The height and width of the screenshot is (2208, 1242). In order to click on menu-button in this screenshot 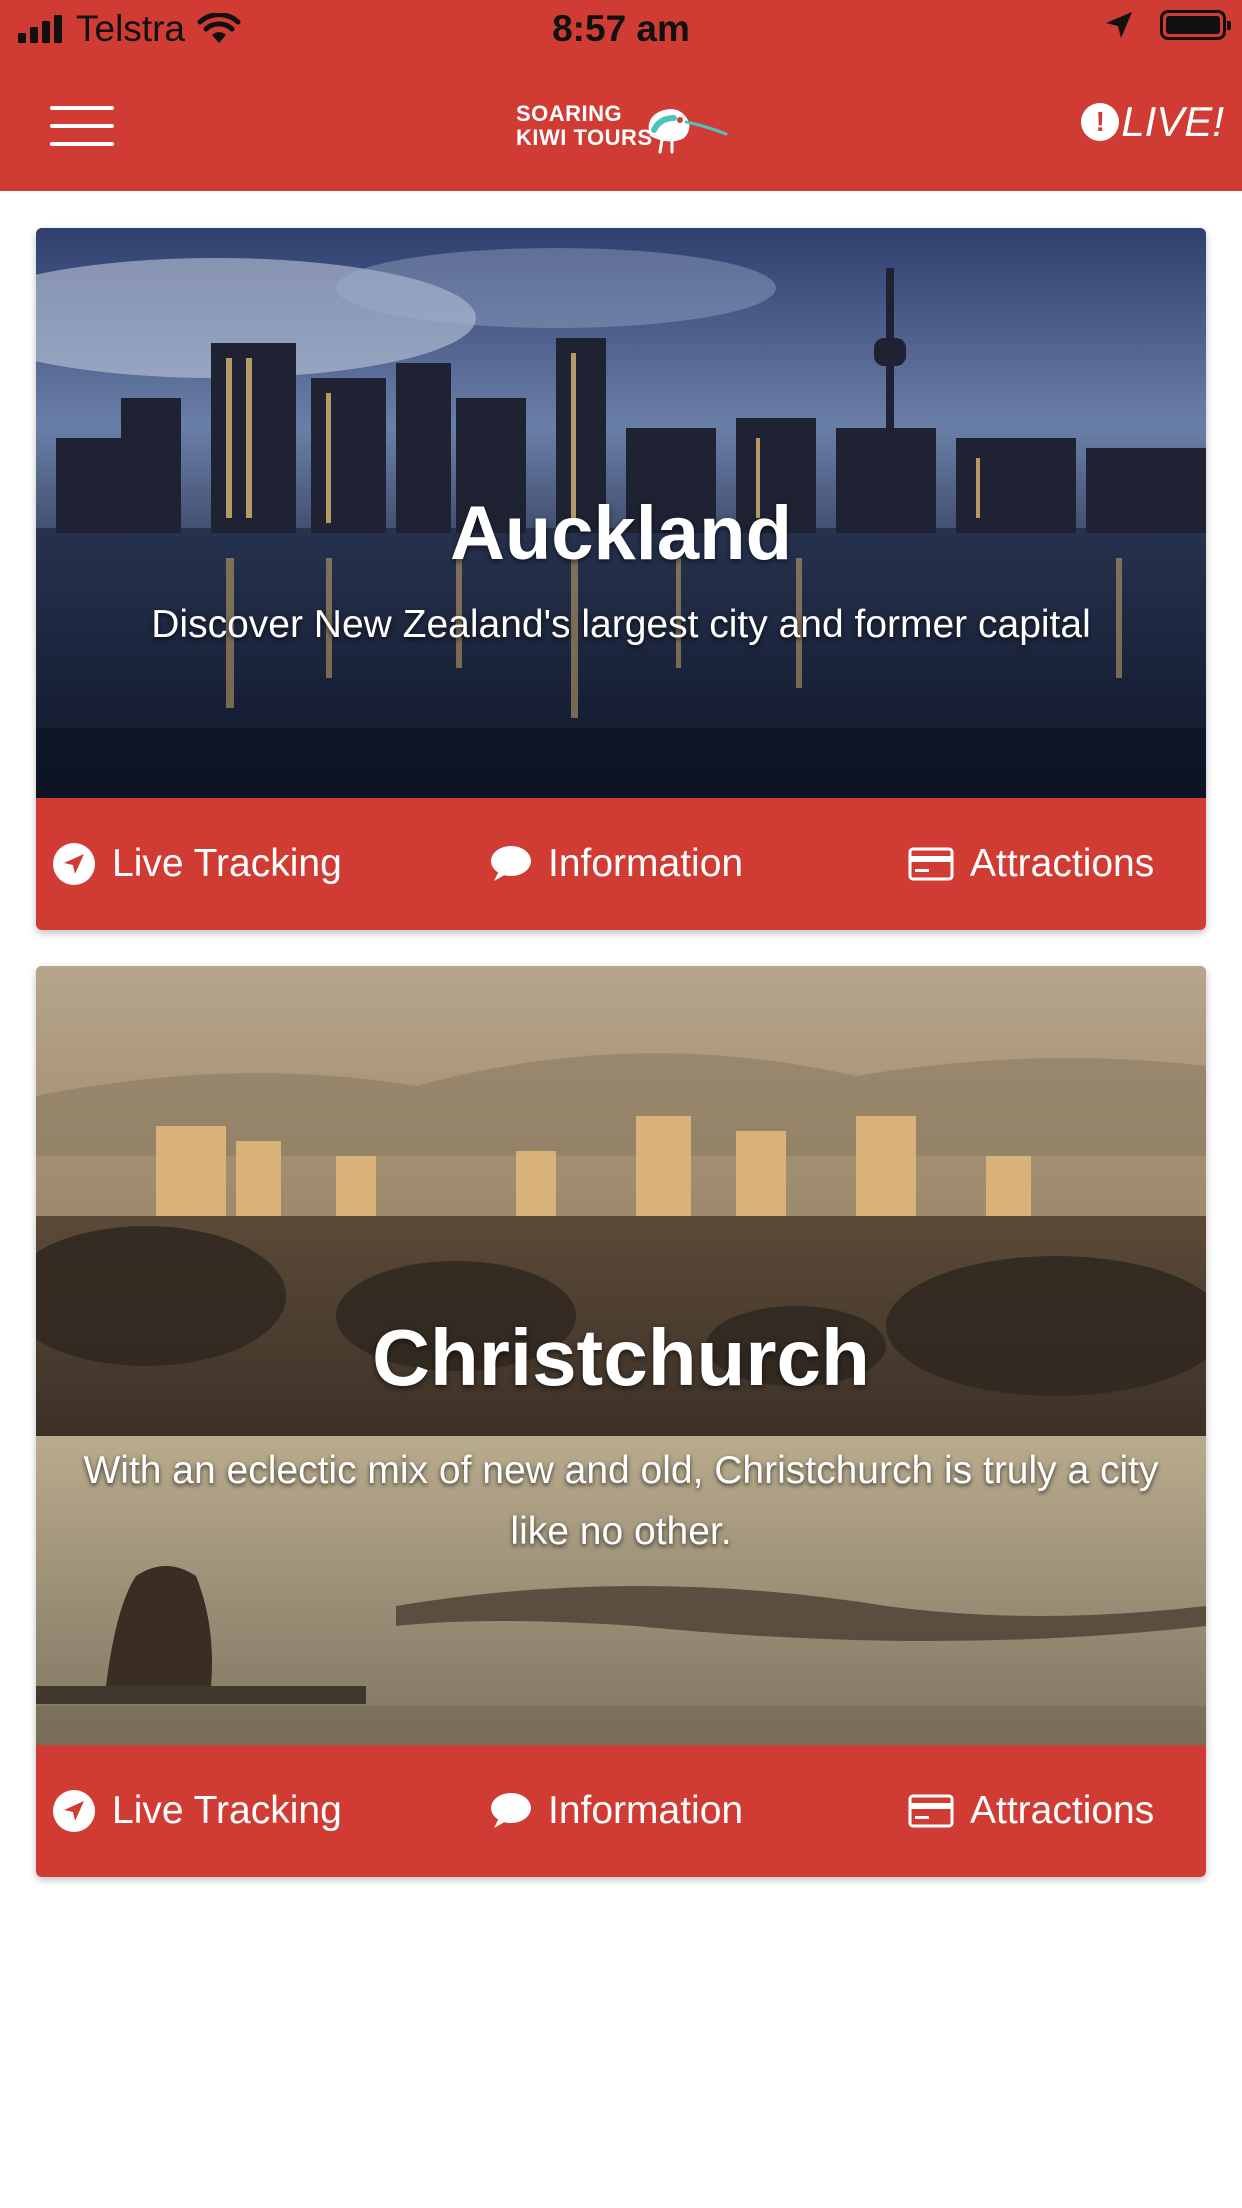, I will do `click(82, 127)`.